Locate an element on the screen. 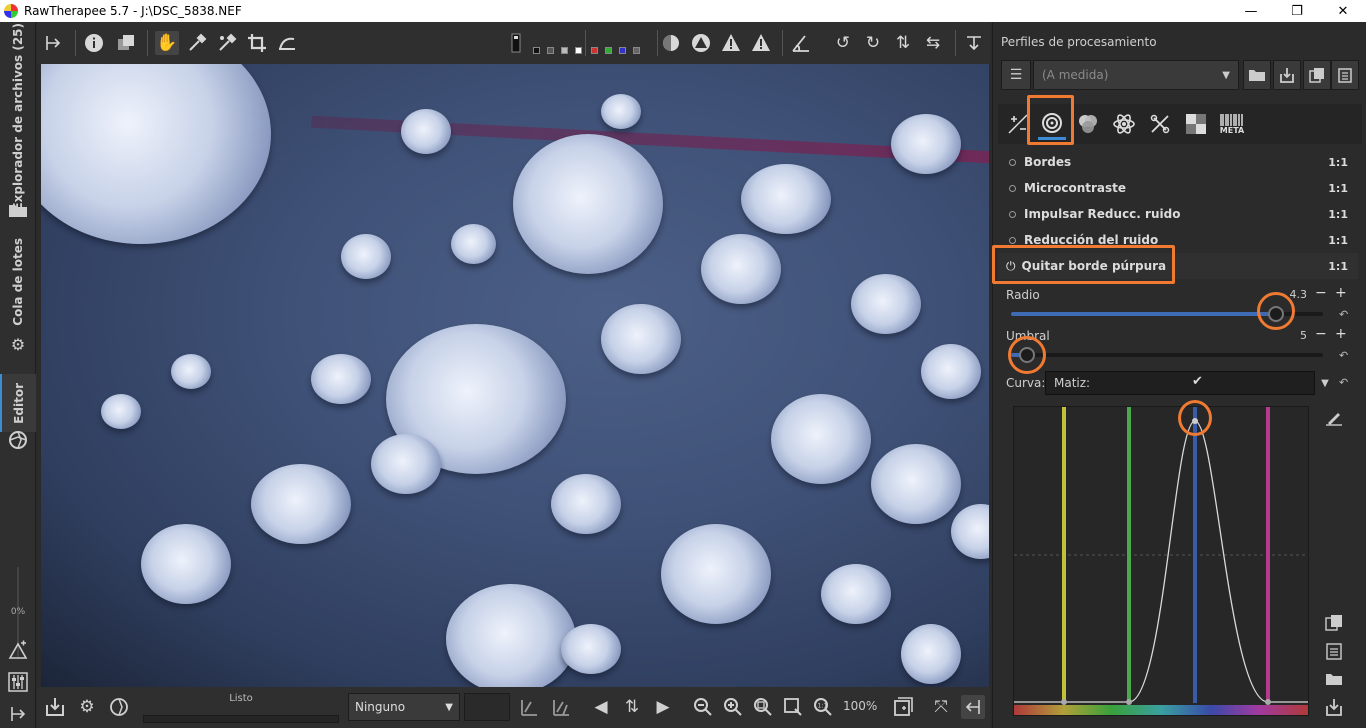 This screenshot has height=728, width=1366. save-image-icon is located at coordinates (55, 707).